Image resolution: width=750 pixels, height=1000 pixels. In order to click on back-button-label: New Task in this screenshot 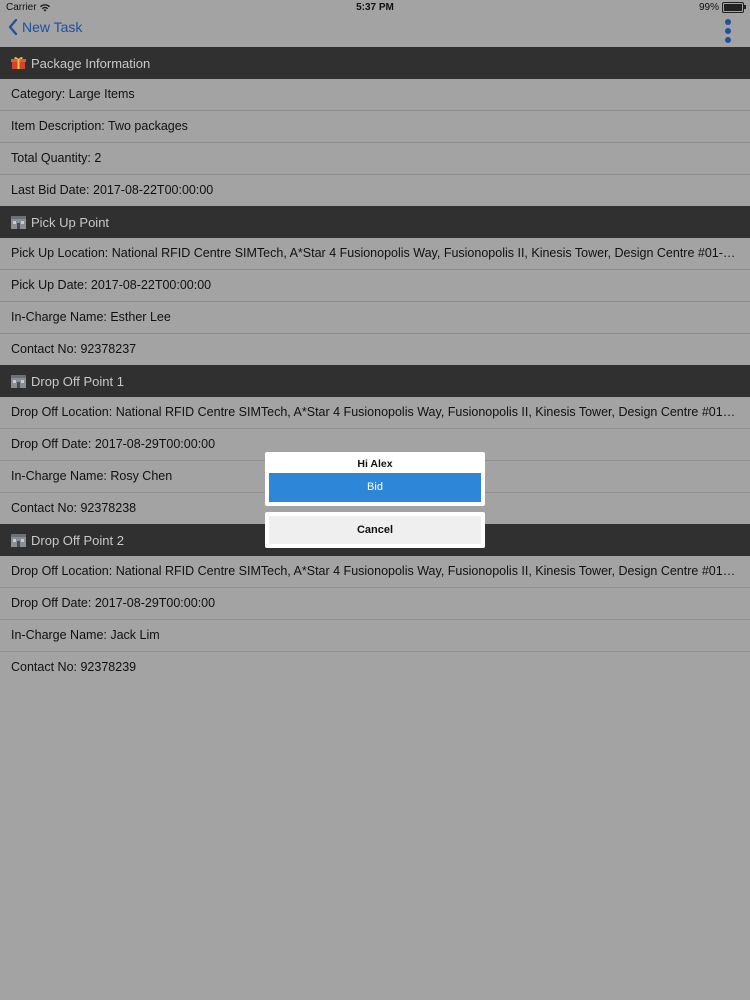, I will do `click(52, 27)`.